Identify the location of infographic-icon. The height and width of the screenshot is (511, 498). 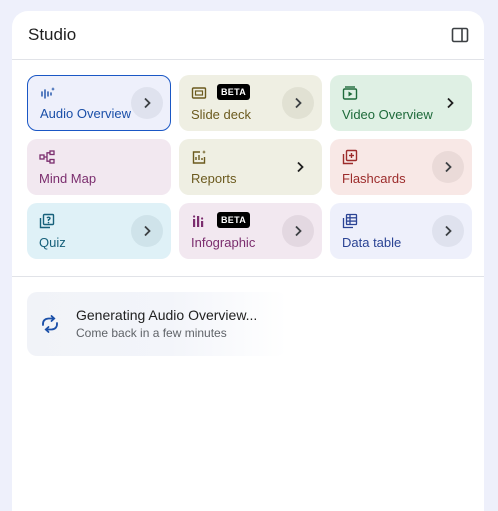
(198, 221).